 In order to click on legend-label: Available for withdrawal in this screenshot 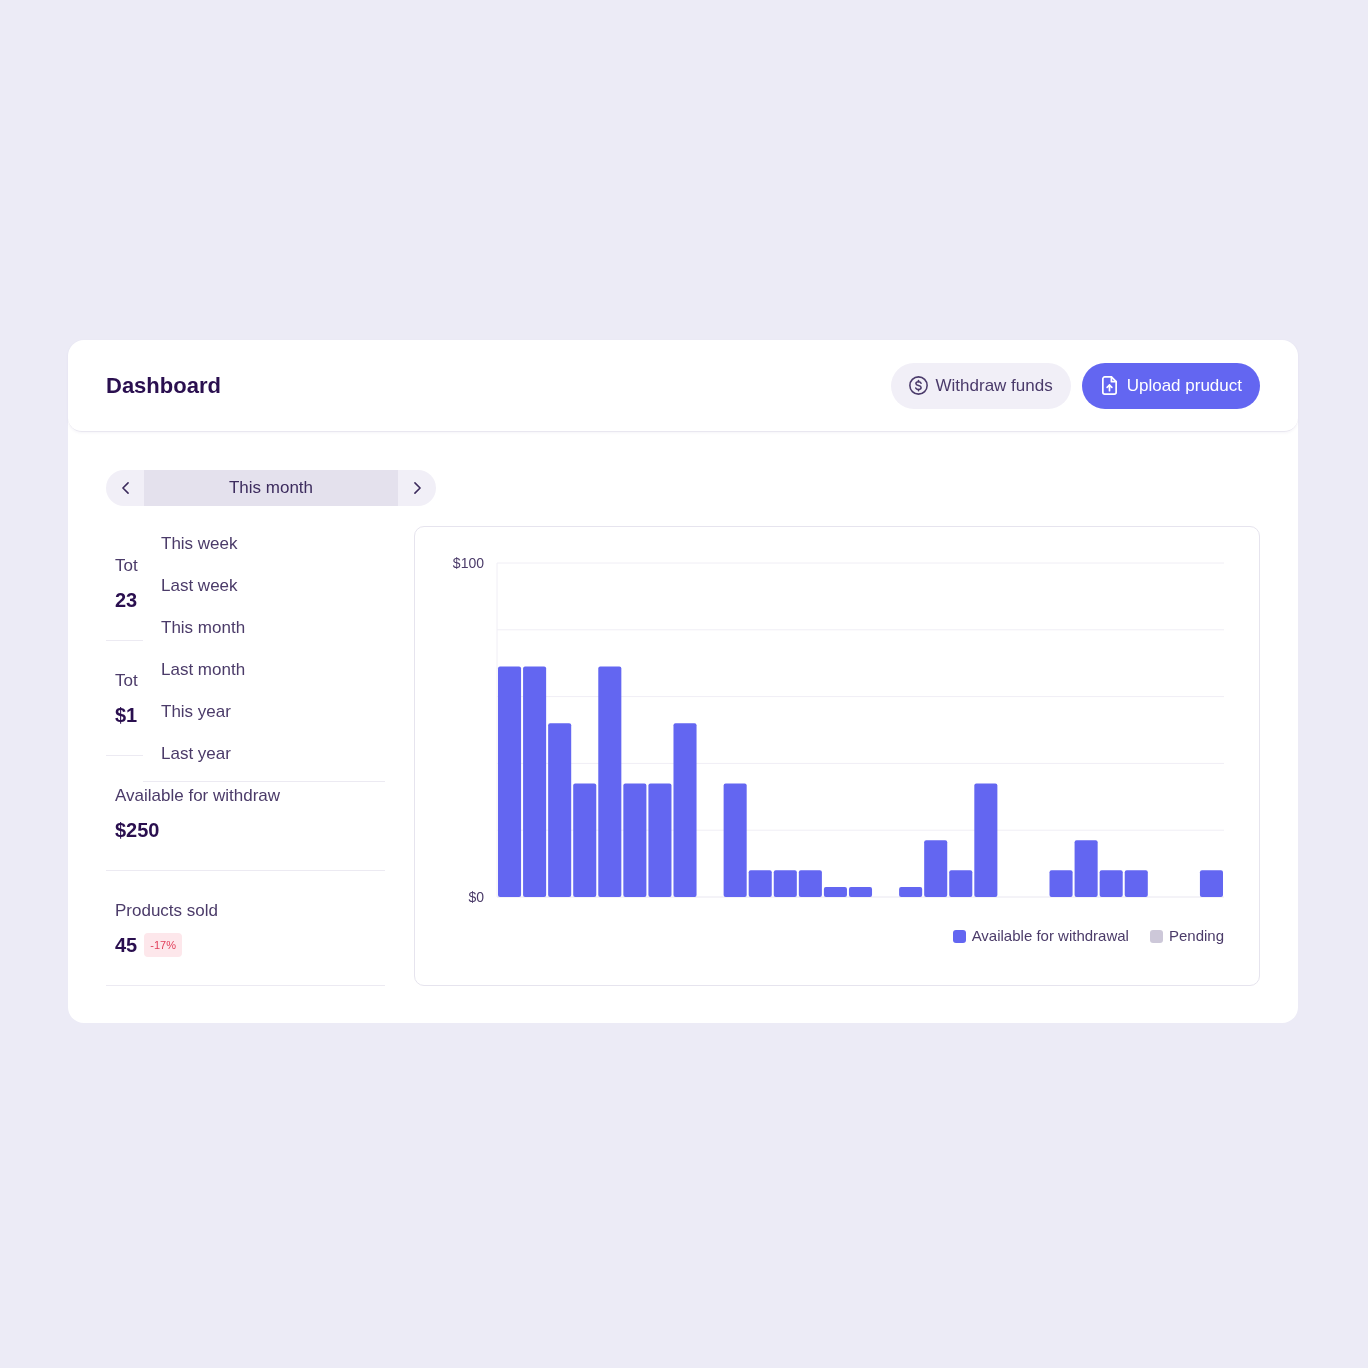, I will do `click(1050, 936)`.